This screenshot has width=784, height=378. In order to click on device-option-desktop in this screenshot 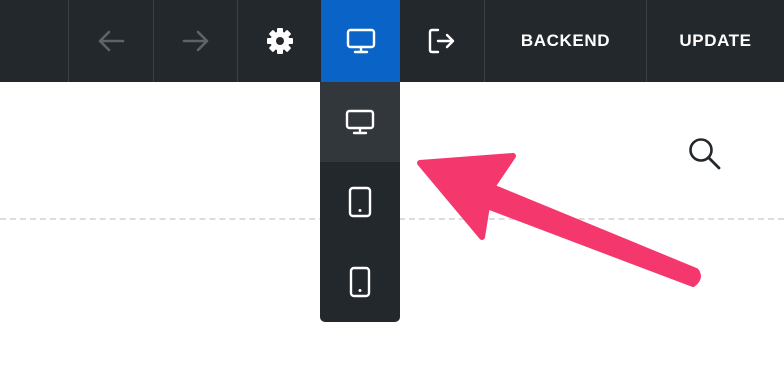, I will do `click(360, 122)`.